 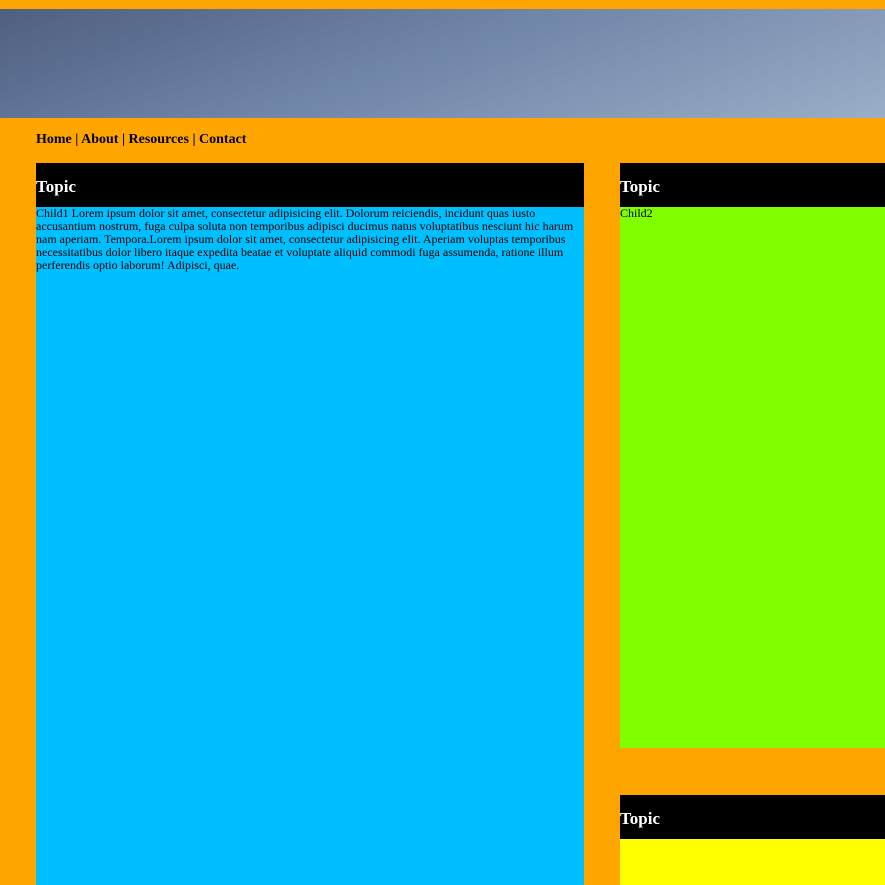 I want to click on sidebar-secondary-title: Topic, so click(x=752, y=817).